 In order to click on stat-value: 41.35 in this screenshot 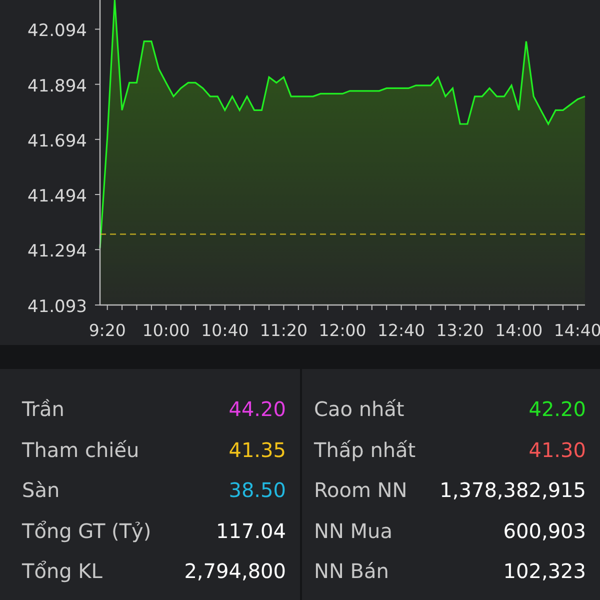, I will do `click(257, 450)`.